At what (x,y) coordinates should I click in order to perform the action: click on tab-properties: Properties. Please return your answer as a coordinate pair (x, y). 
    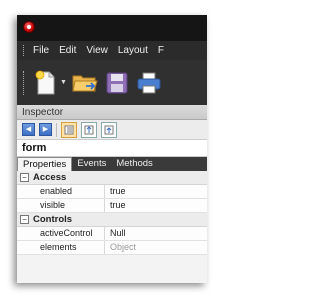
    Looking at the image, I should click on (45, 164).